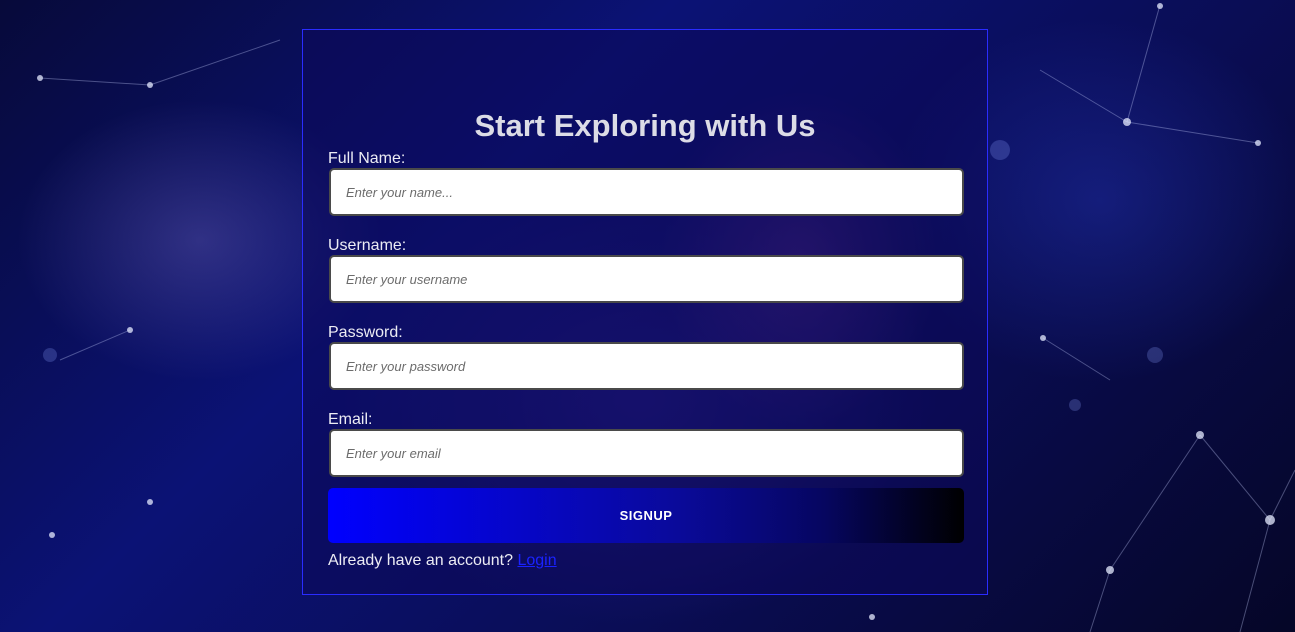  What do you see at coordinates (646, 279) in the screenshot?
I see `username-input` at bounding box center [646, 279].